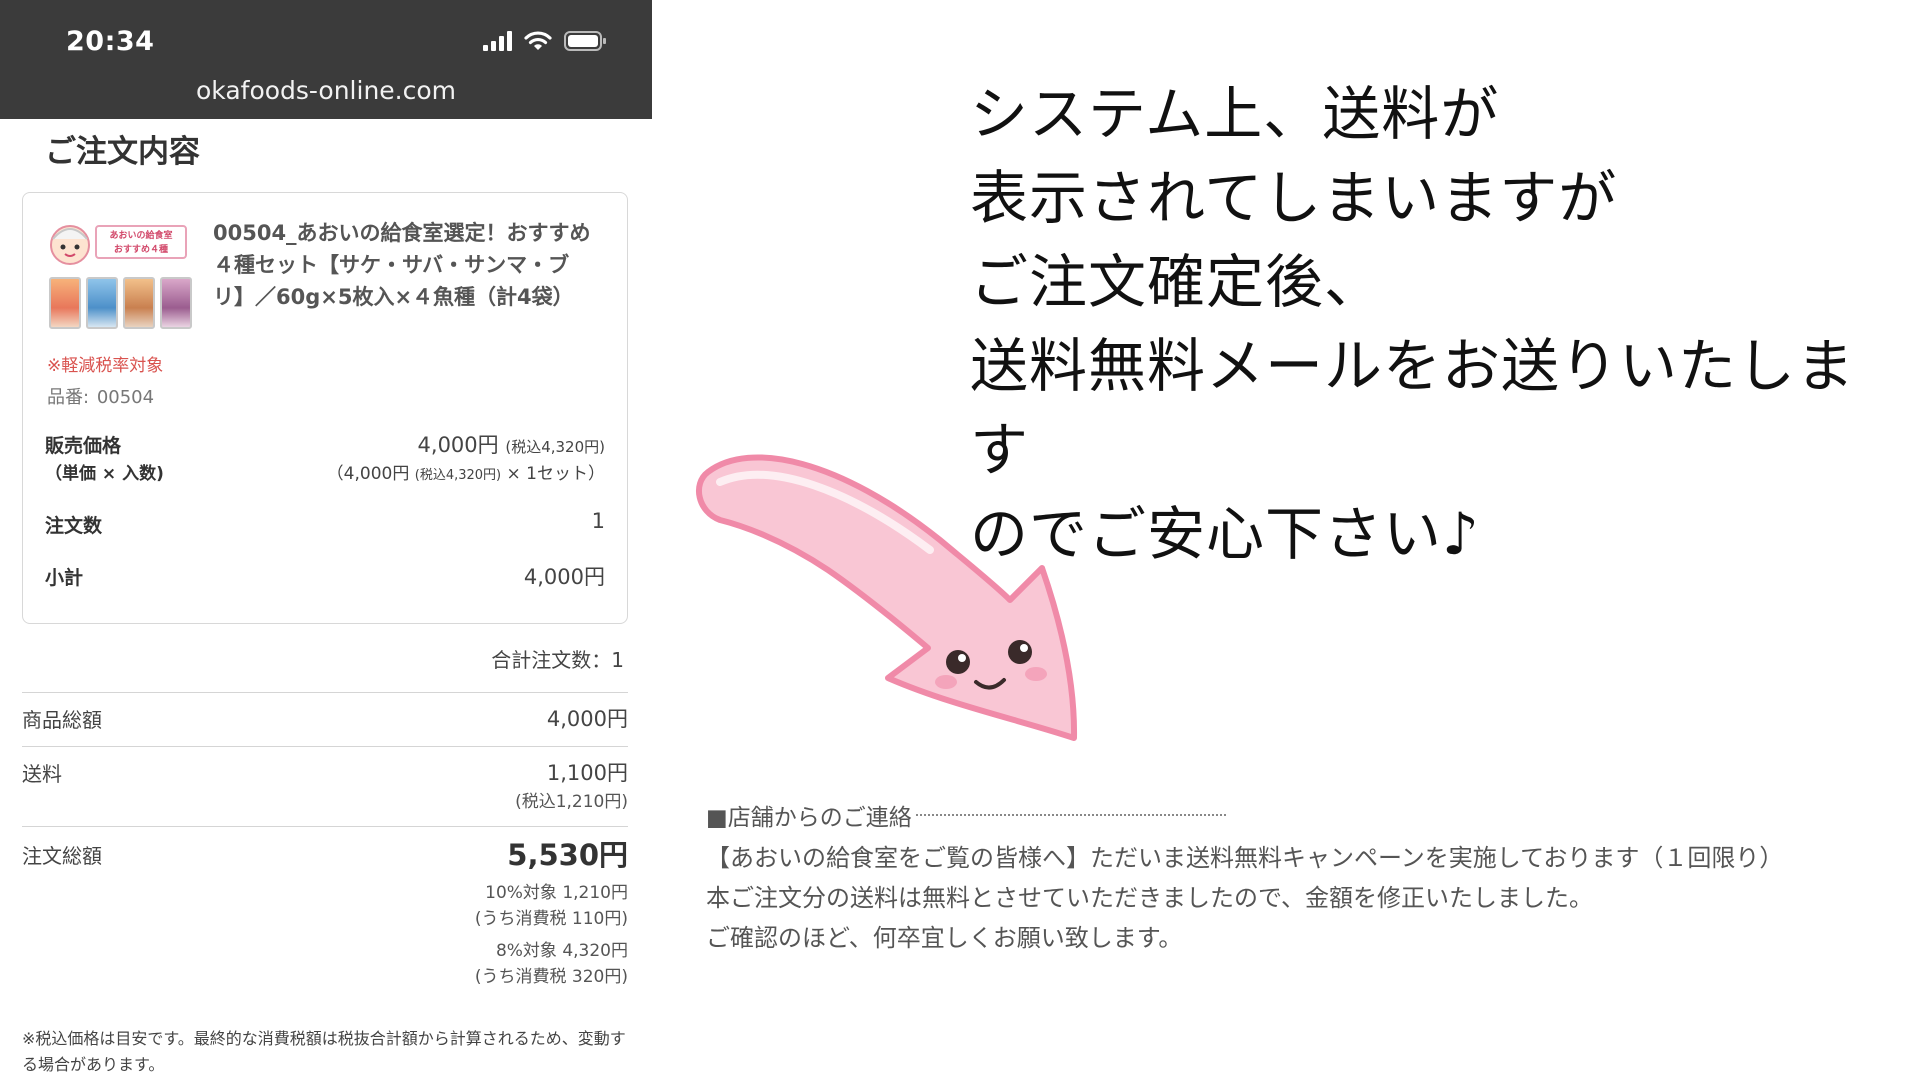 This screenshot has width=1920, height=1080. I want to click on notice-line: ご注文確定後、, so click(1177, 282).